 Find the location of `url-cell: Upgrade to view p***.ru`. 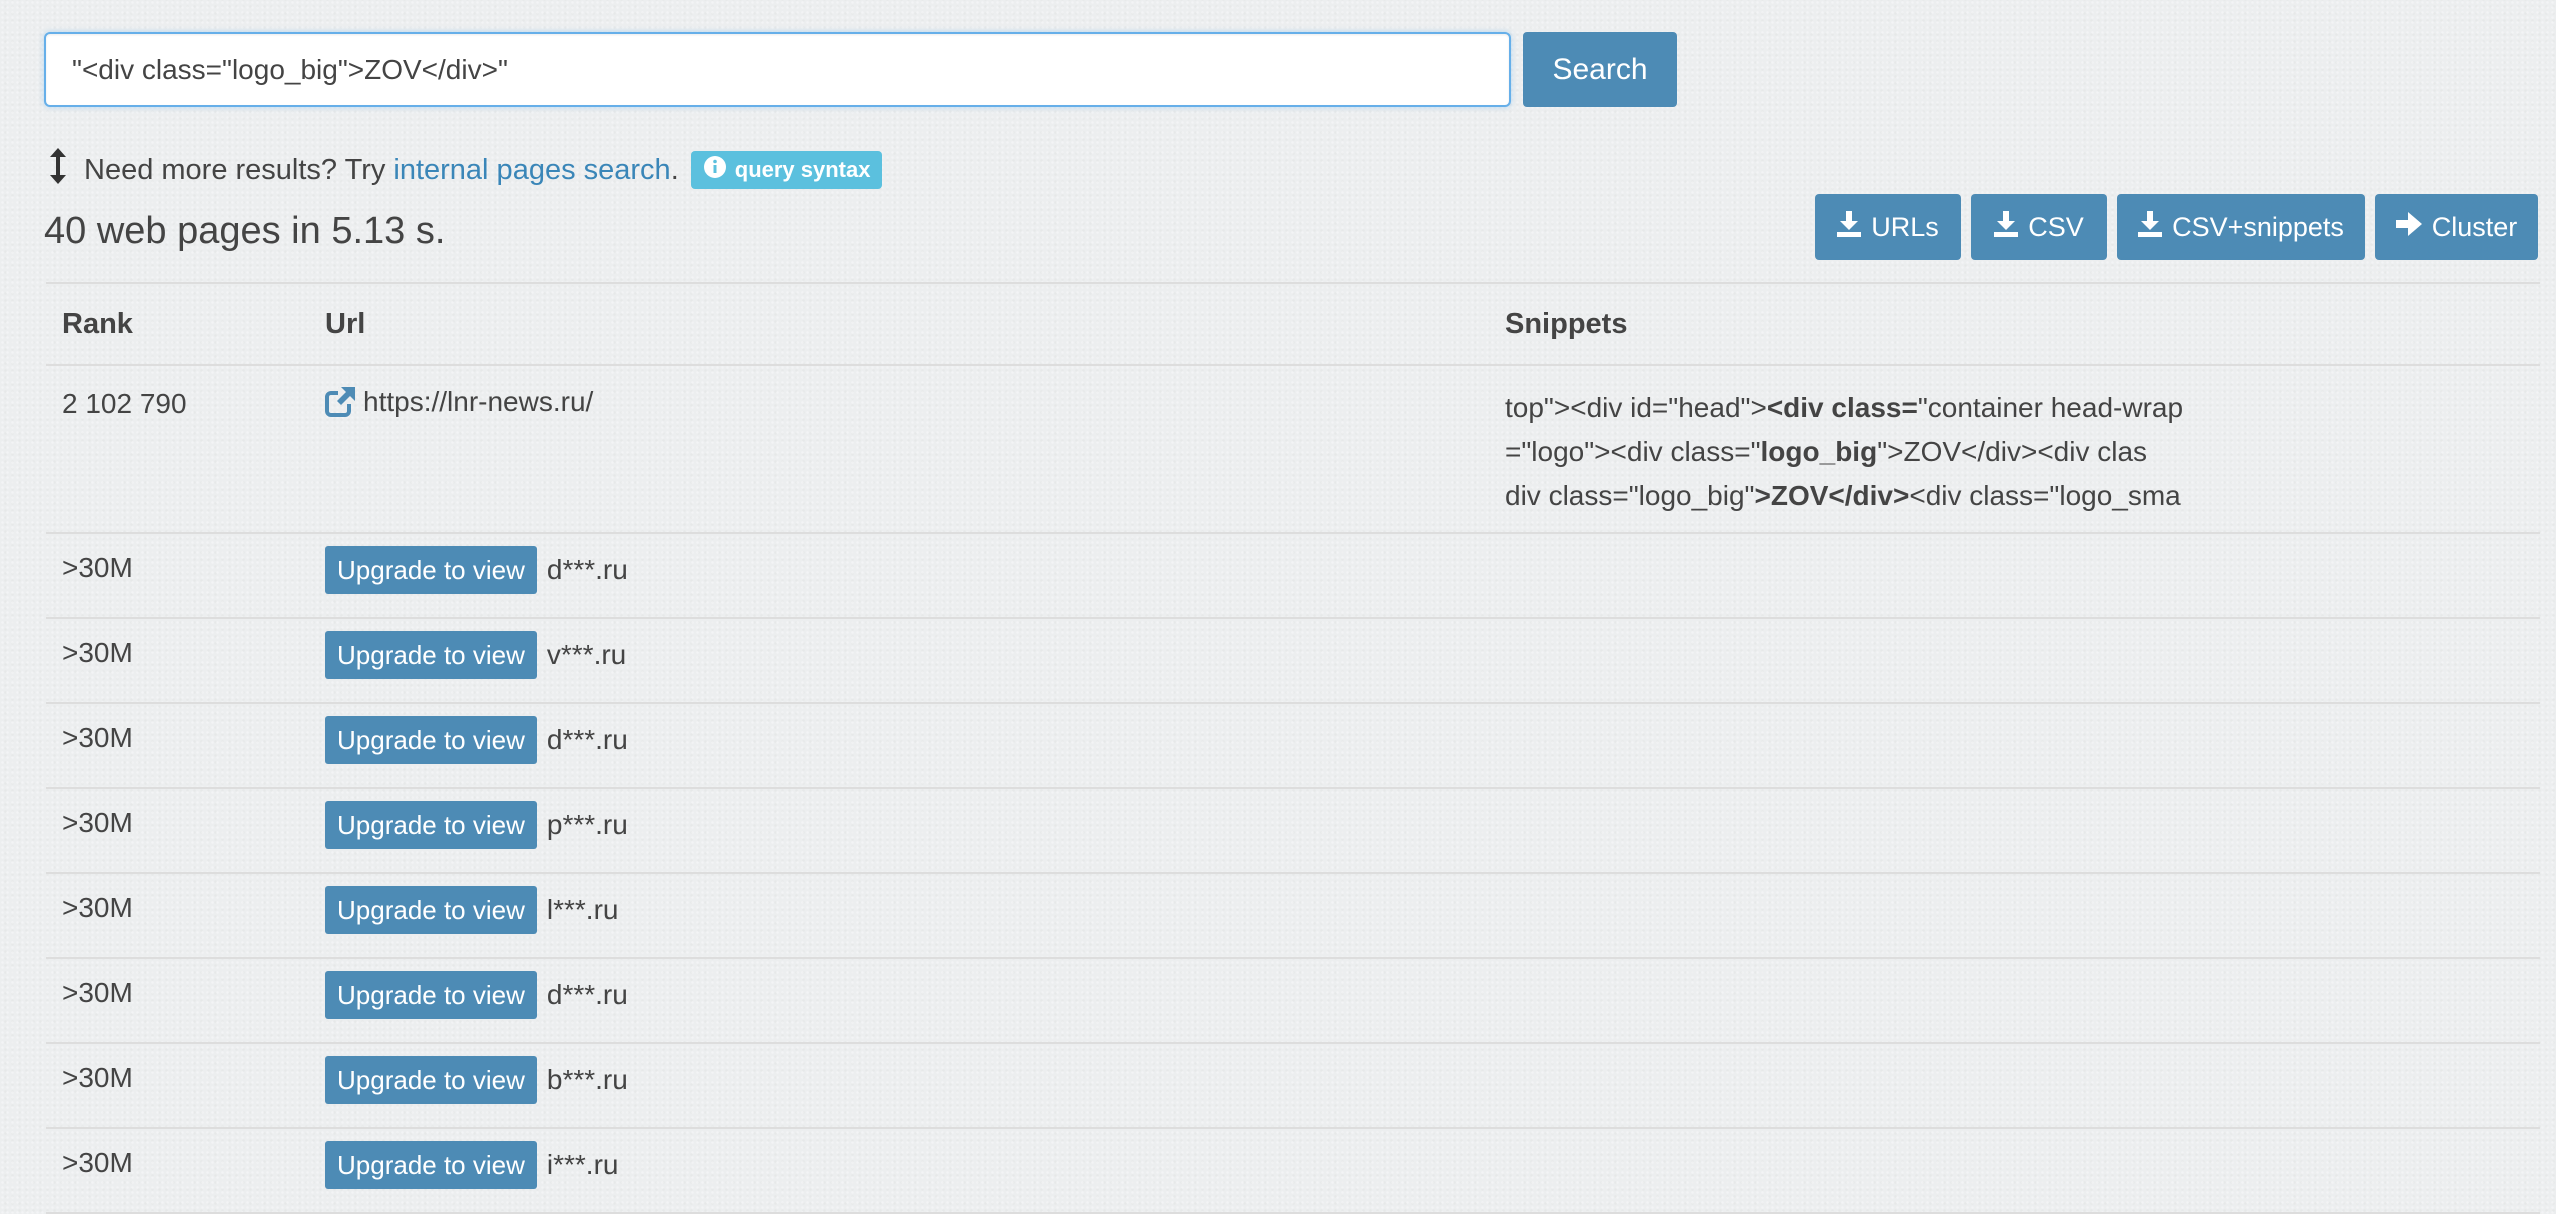

url-cell: Upgrade to view p***.ru is located at coordinates (899, 831).